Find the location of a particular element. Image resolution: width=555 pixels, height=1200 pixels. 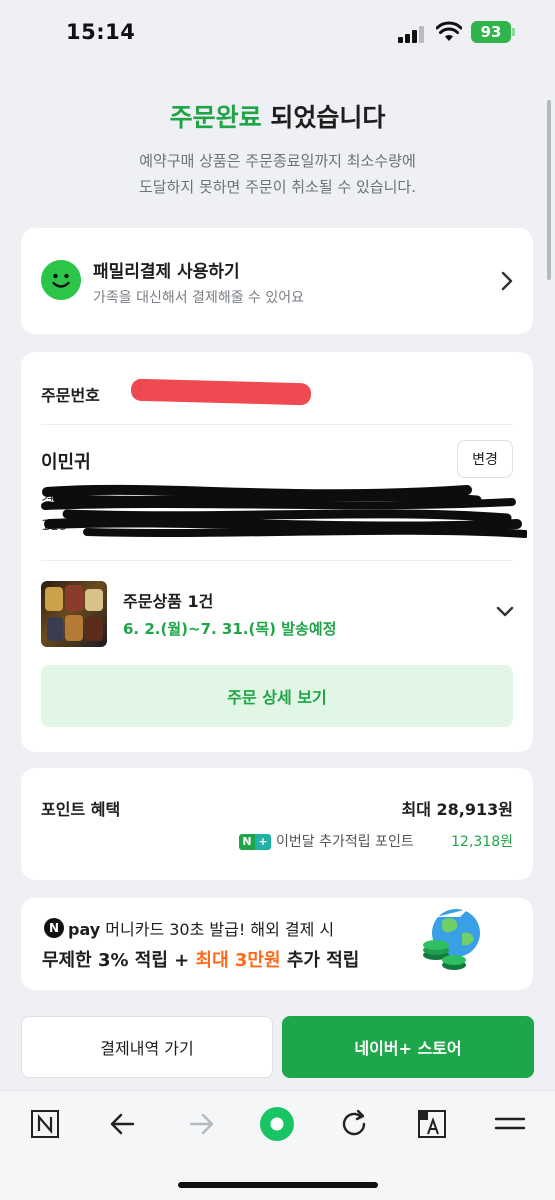

points-card: 포인트 혜택 최대 28,913원 12,318원 is located at coordinates (277, 824).